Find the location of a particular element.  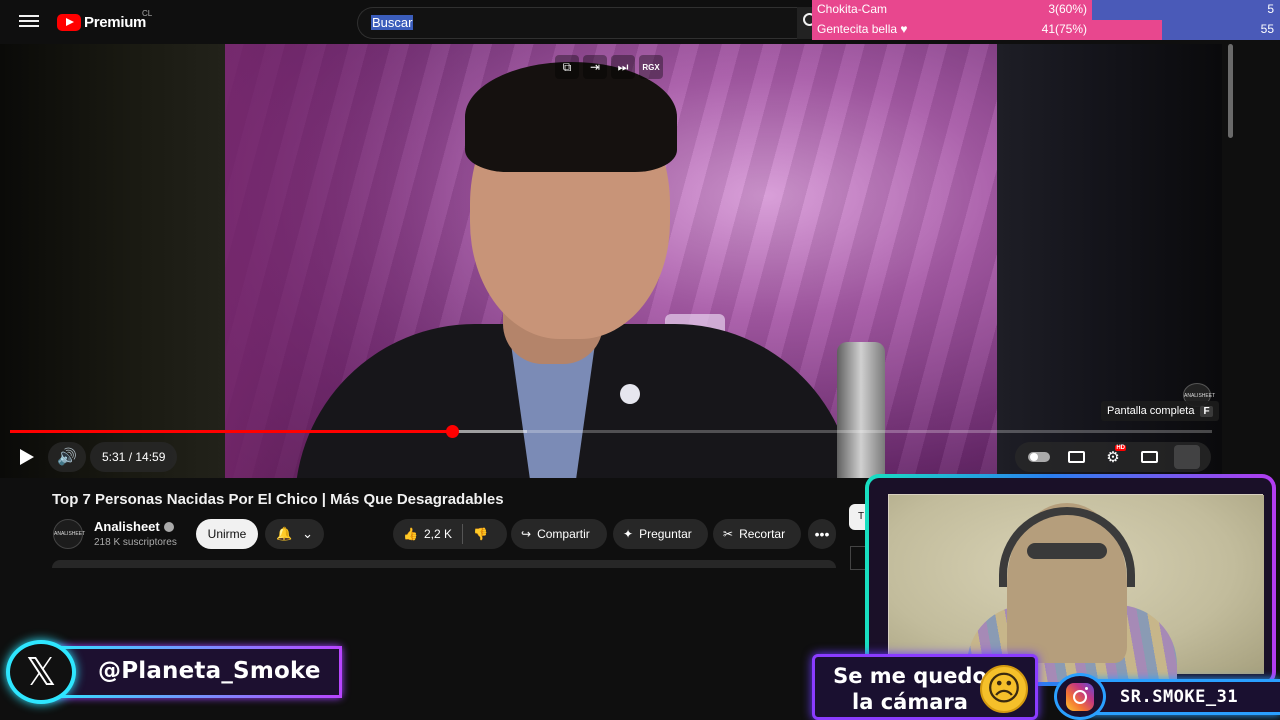

verified-icon is located at coordinates (168, 526).